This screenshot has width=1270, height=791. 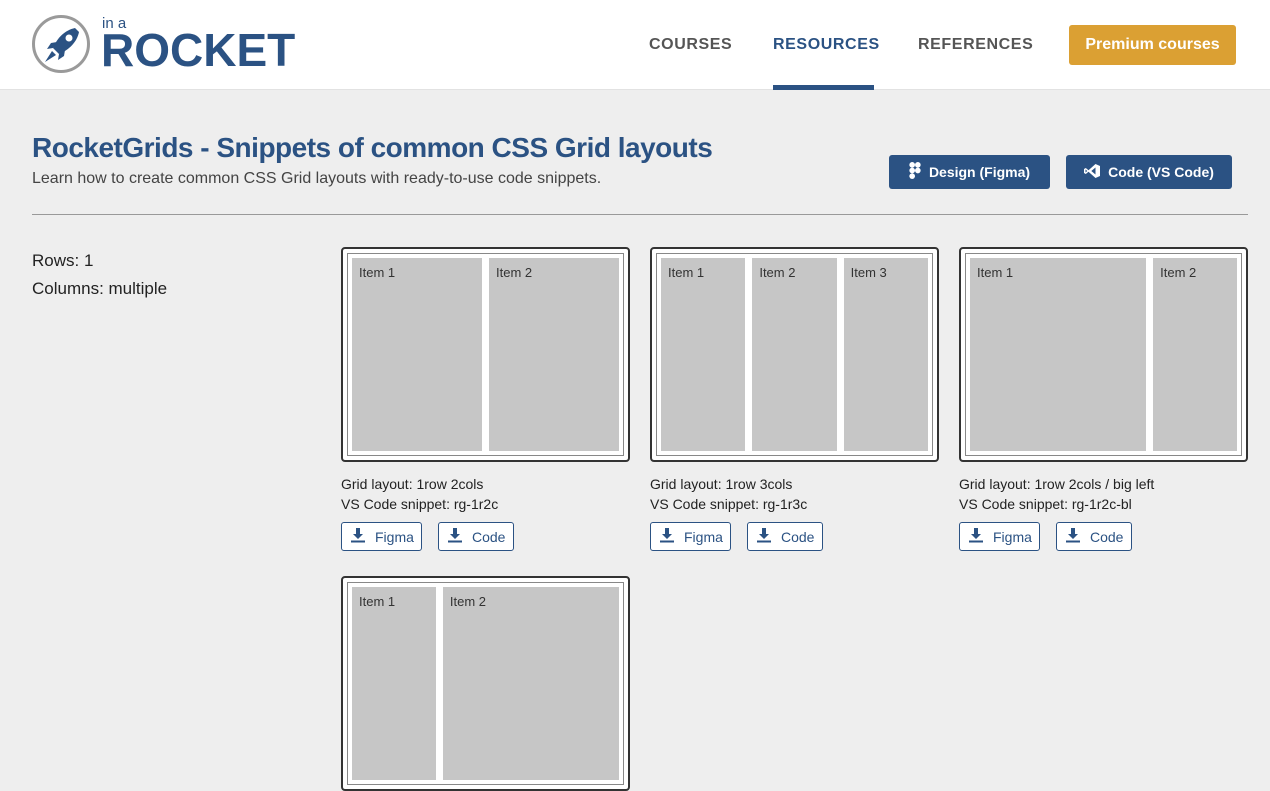 What do you see at coordinates (1045, 504) in the screenshot?
I see `card-snippet: VS Code snippet: rg-1r2c-bl` at bounding box center [1045, 504].